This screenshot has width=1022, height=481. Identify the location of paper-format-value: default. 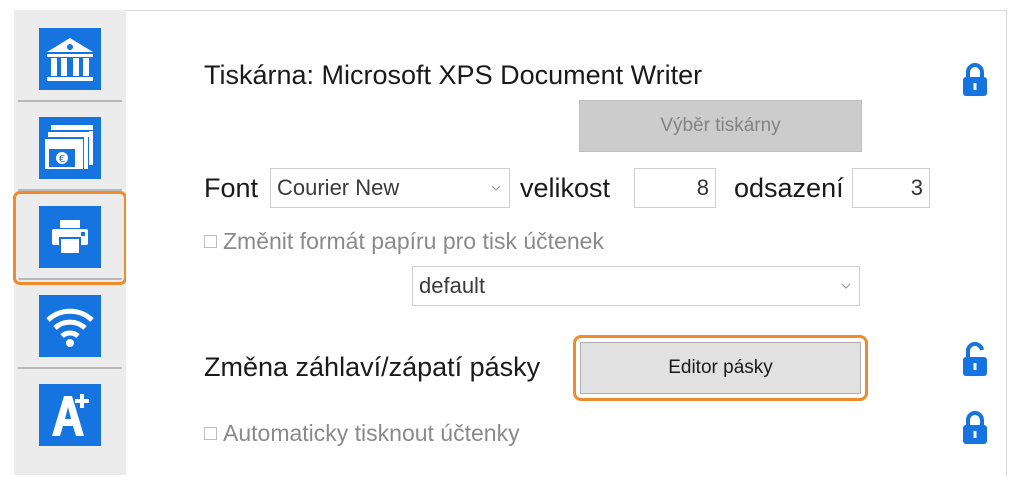
(452, 285).